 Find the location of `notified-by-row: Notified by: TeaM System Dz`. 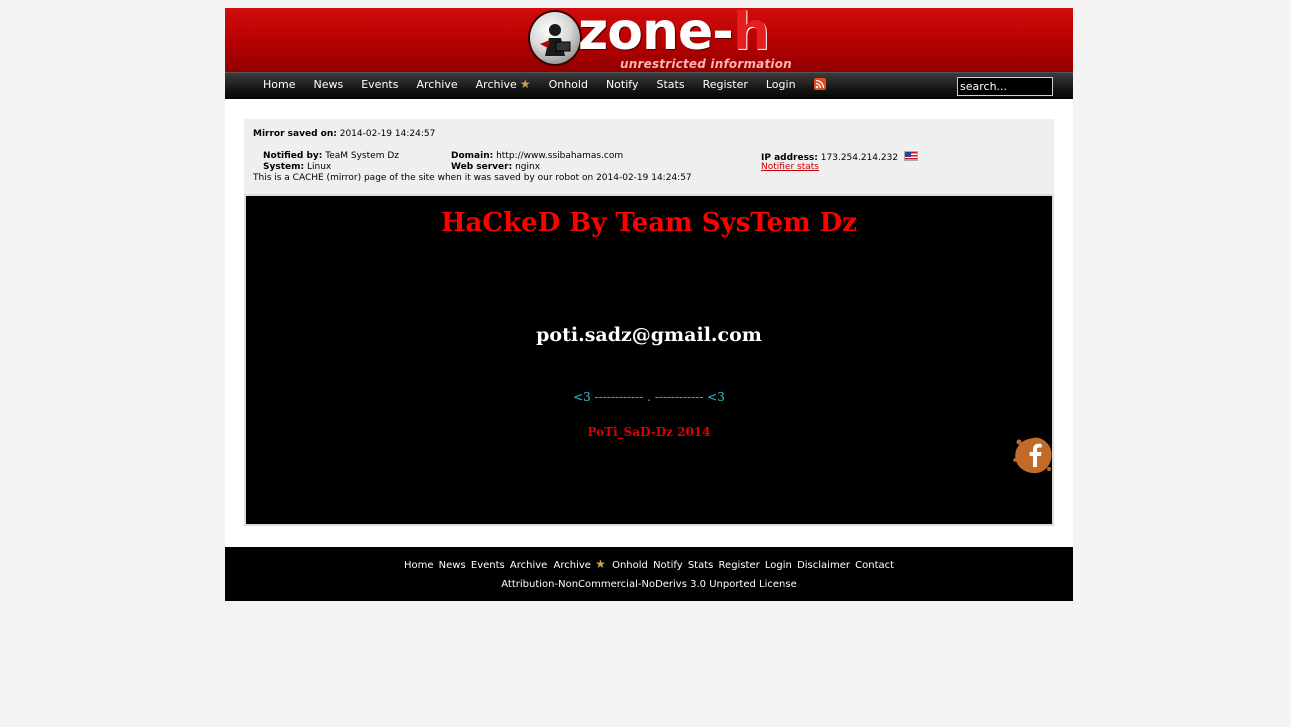

notified-by-row: Notified by: TeaM System Dz is located at coordinates (331, 156).